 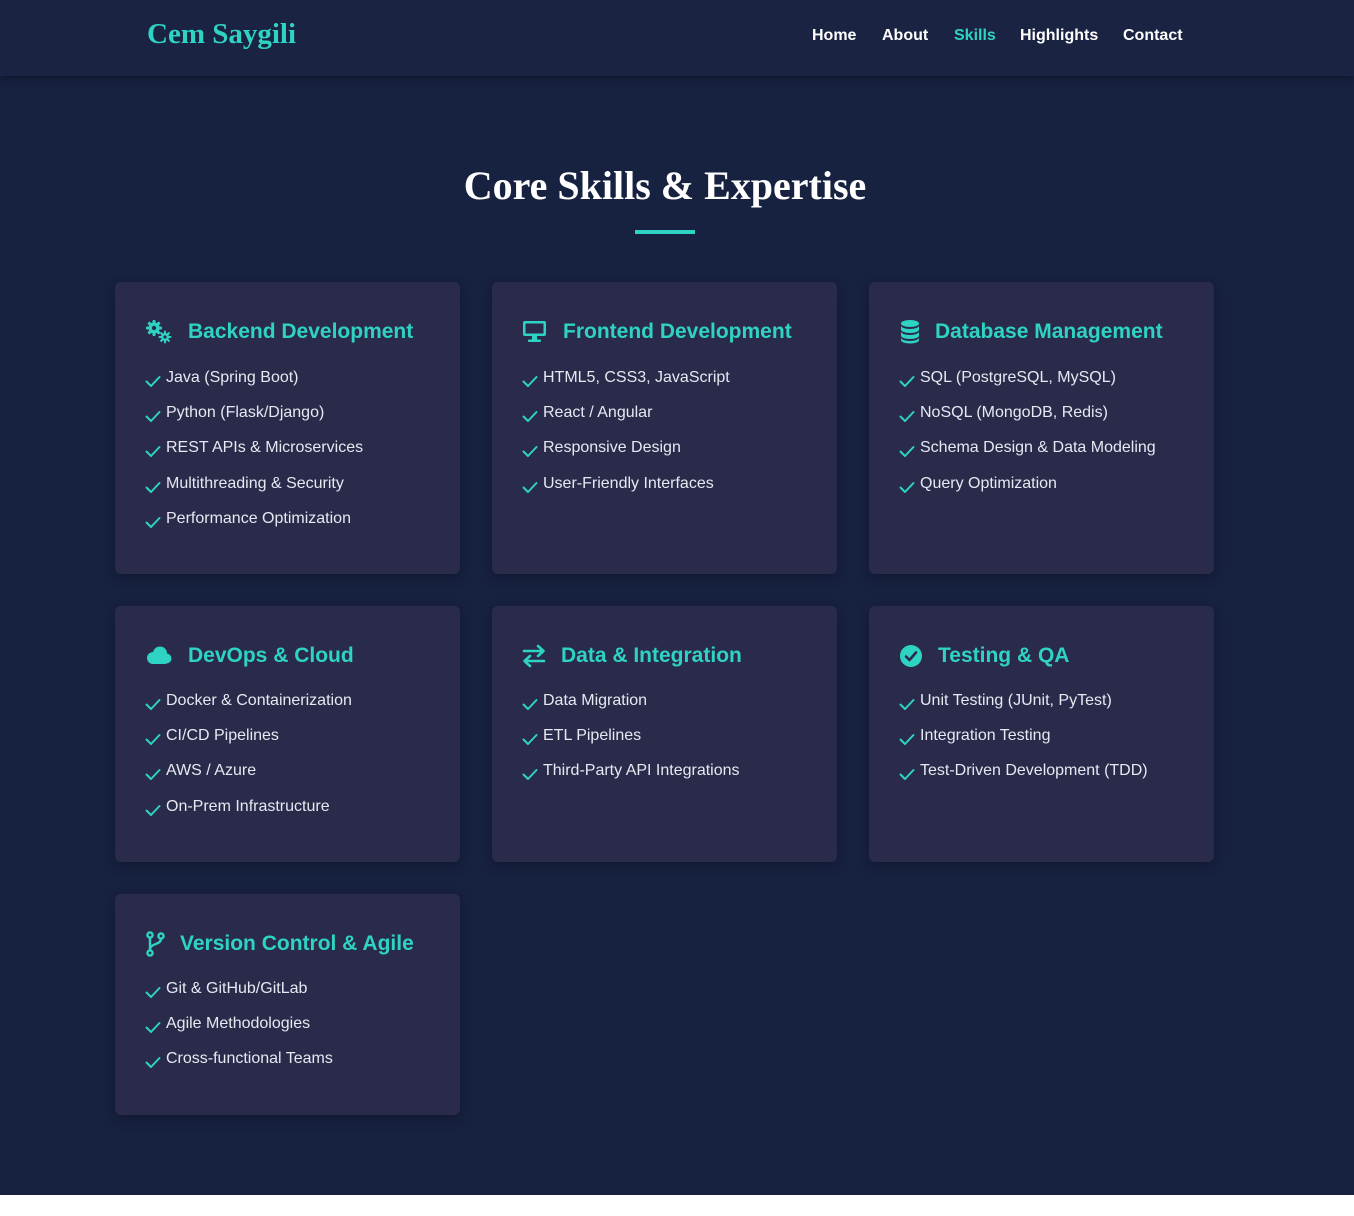 I want to click on skill-label: Test-Driven Development (TDD), so click(x=1034, y=771).